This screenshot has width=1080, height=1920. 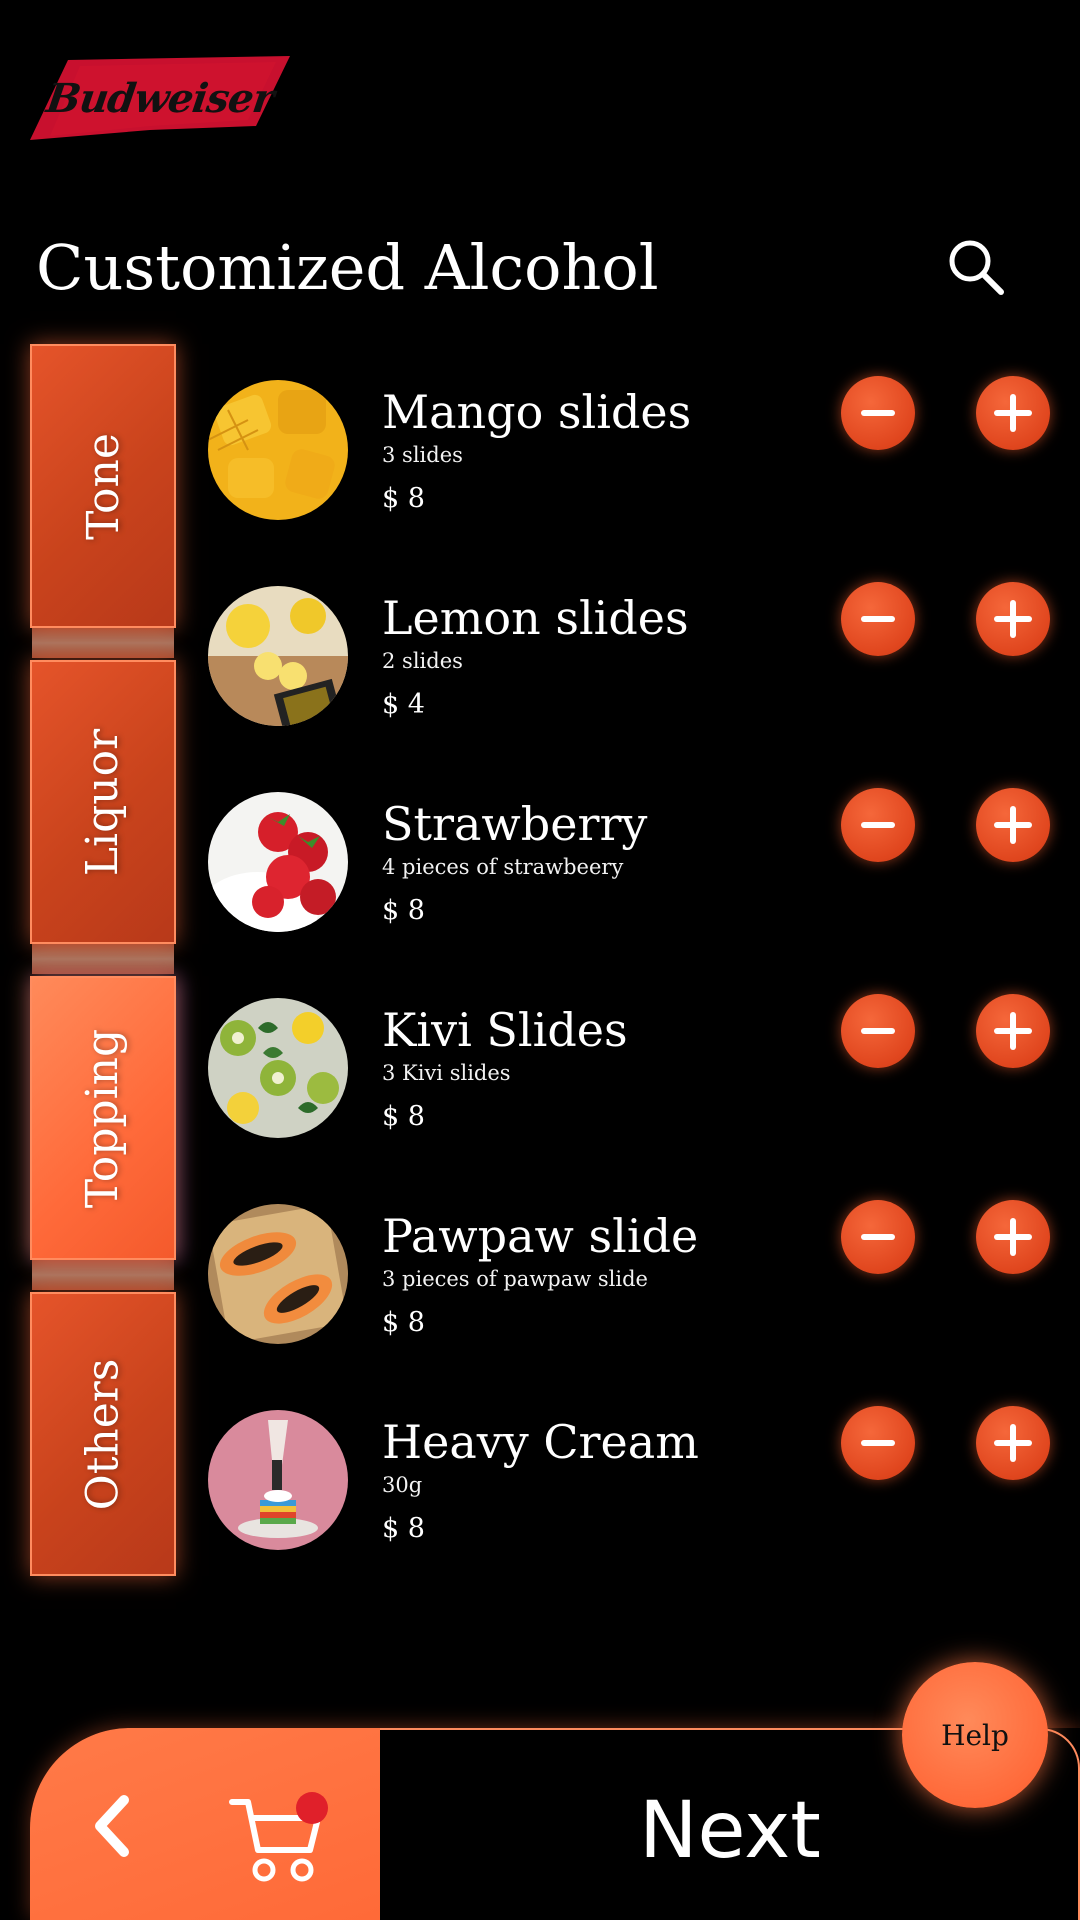 I want to click on lemon-image, so click(x=278, y=656).